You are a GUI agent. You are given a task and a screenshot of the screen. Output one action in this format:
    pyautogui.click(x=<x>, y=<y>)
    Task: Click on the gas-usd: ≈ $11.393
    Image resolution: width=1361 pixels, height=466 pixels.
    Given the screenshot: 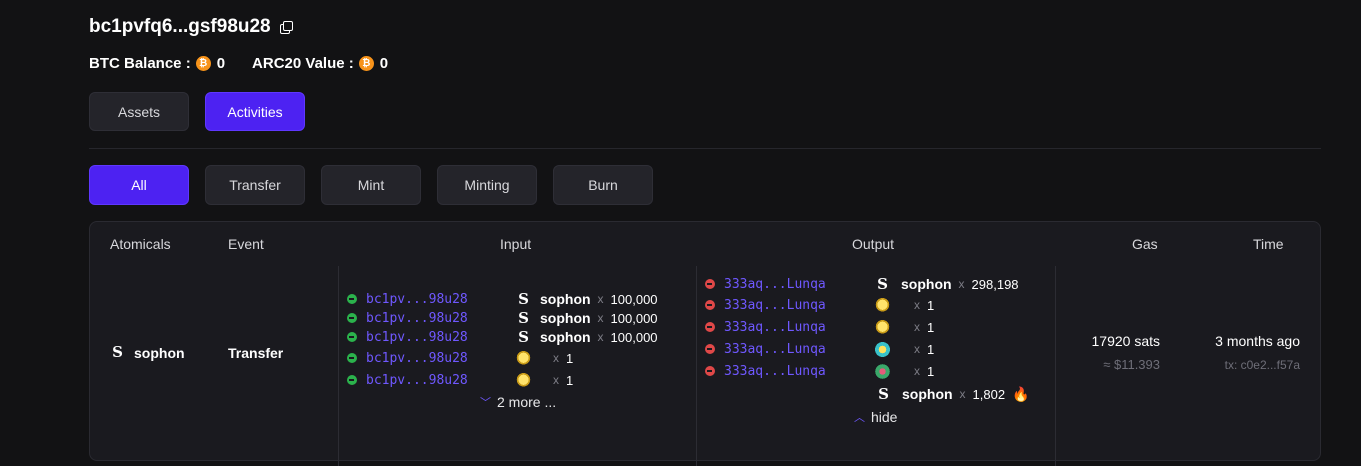 What is the action you would take?
    pyautogui.click(x=1131, y=364)
    